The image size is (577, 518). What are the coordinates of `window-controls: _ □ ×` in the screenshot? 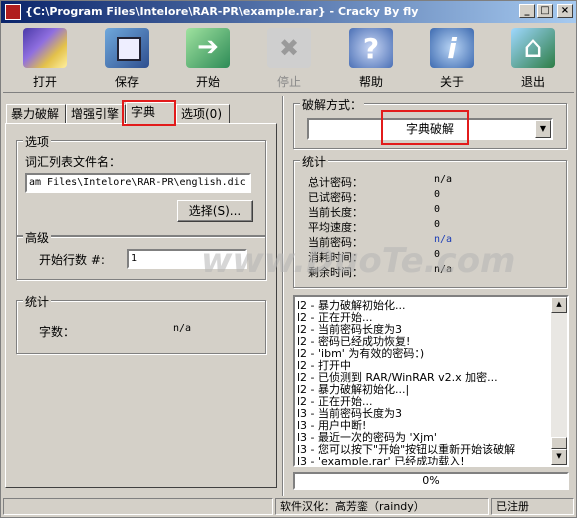 It's located at (546, 11).